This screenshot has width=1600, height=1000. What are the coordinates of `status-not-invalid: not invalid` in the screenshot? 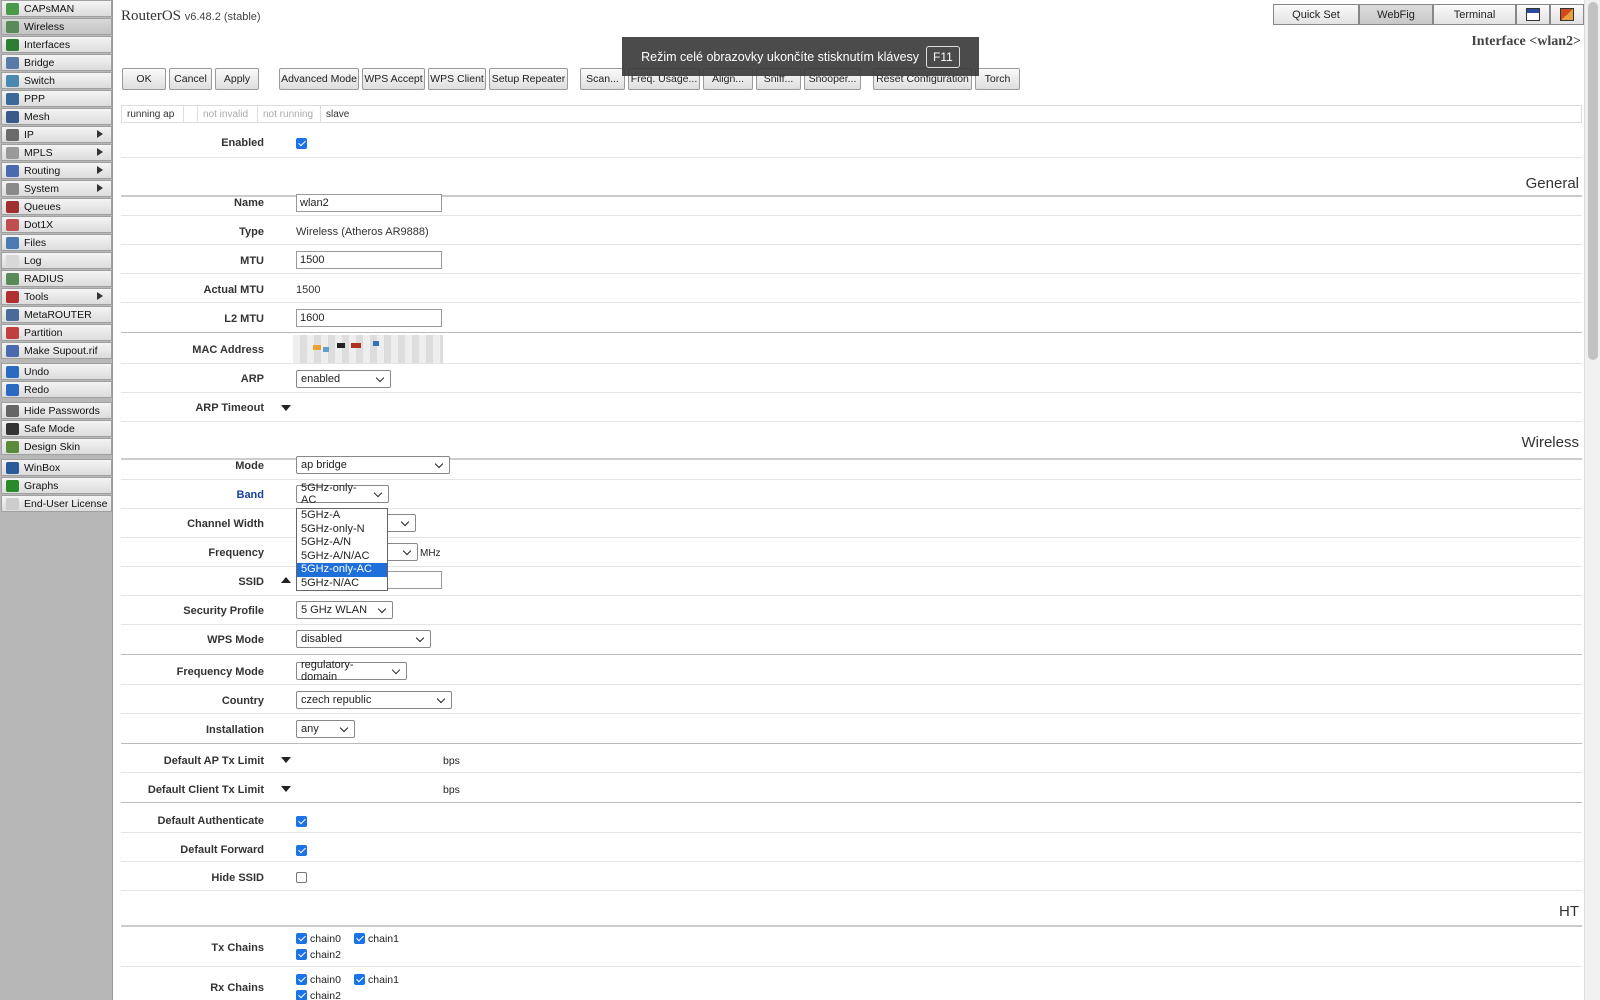 It's located at (228, 114).